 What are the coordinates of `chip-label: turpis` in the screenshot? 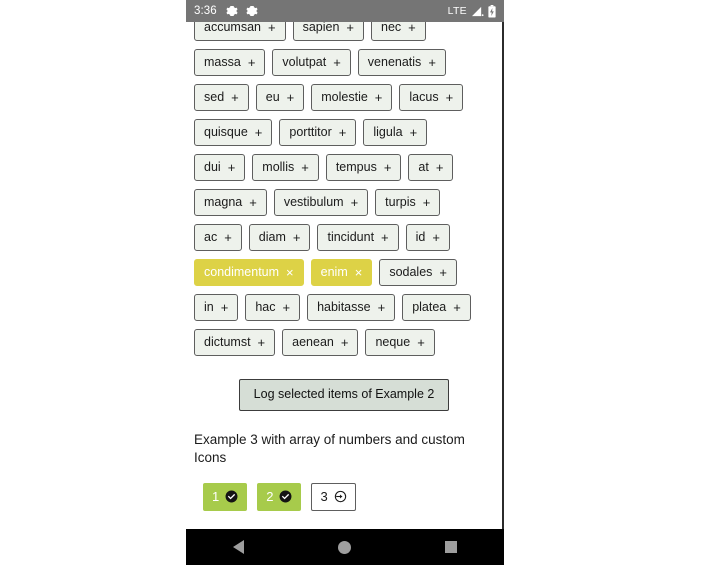 It's located at (400, 202).